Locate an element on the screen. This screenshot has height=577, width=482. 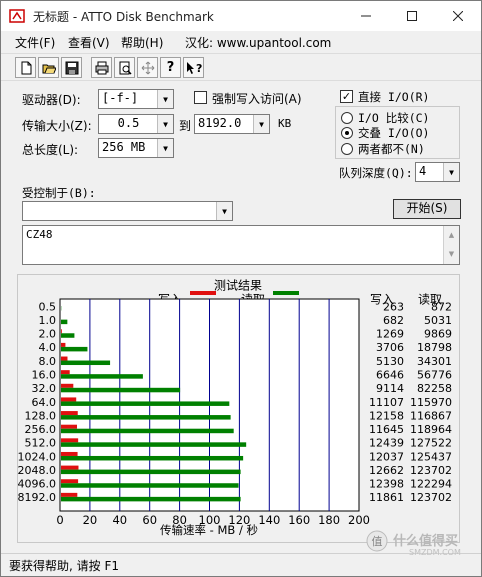
close-button is located at coordinates (458, 16).